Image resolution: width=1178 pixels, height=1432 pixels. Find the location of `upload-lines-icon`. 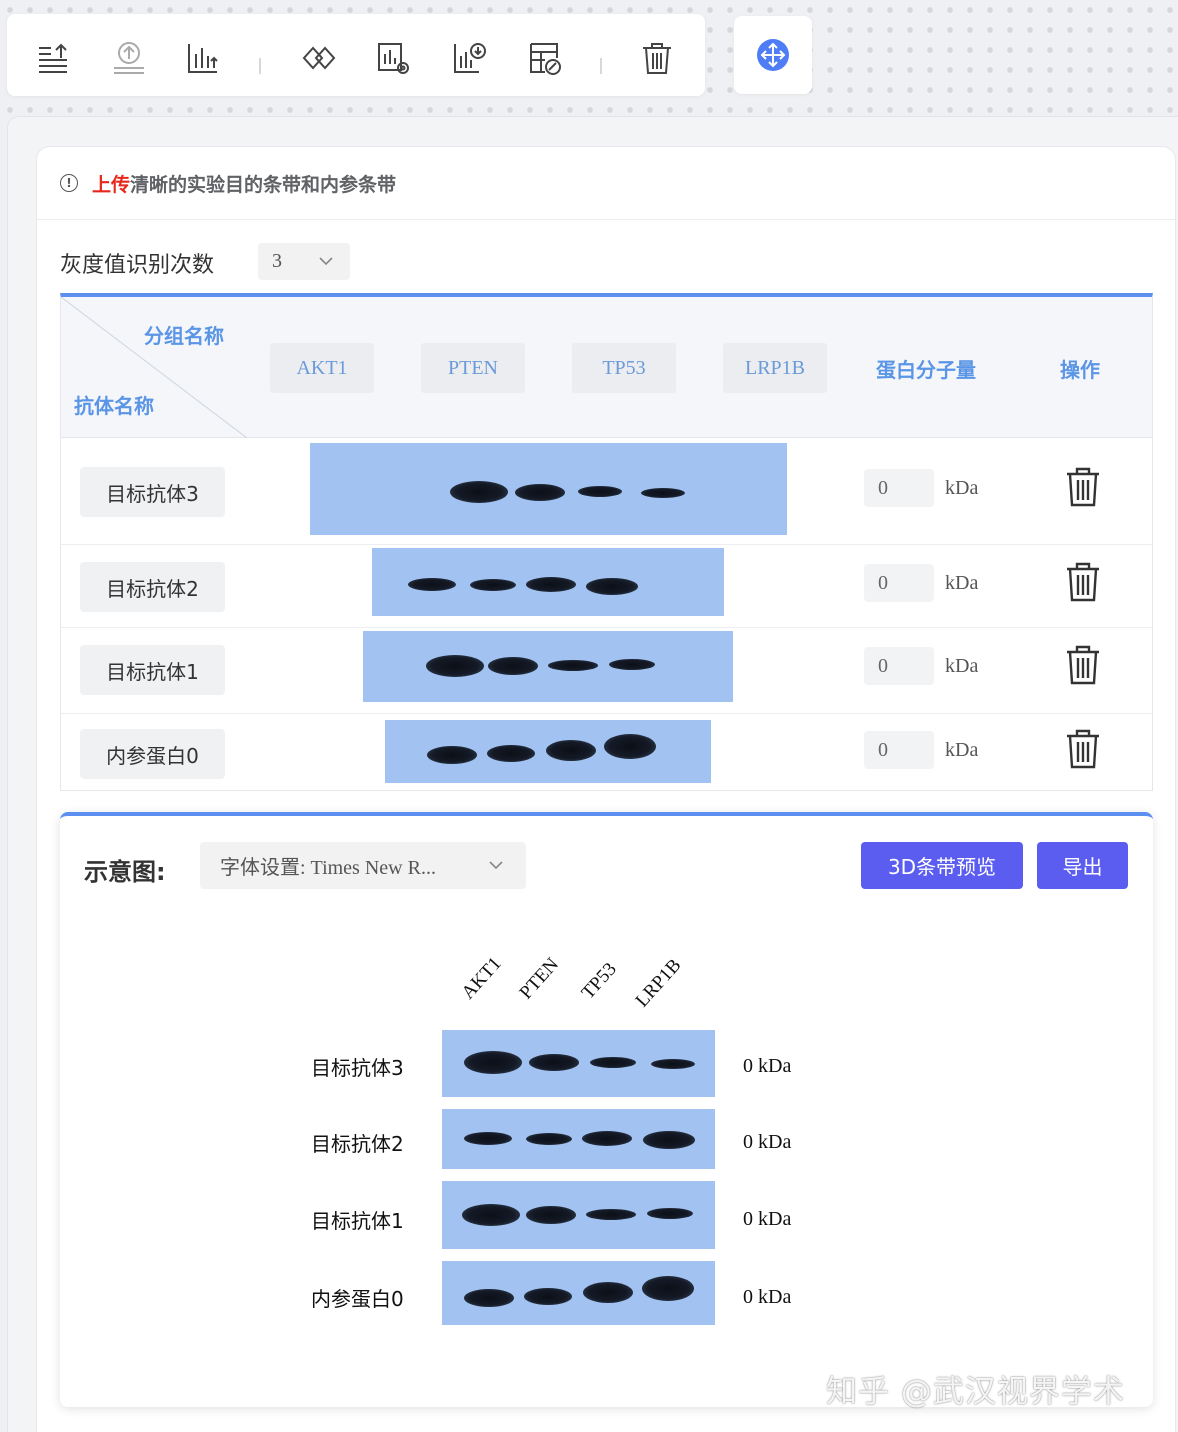

upload-lines-icon is located at coordinates (53, 58).